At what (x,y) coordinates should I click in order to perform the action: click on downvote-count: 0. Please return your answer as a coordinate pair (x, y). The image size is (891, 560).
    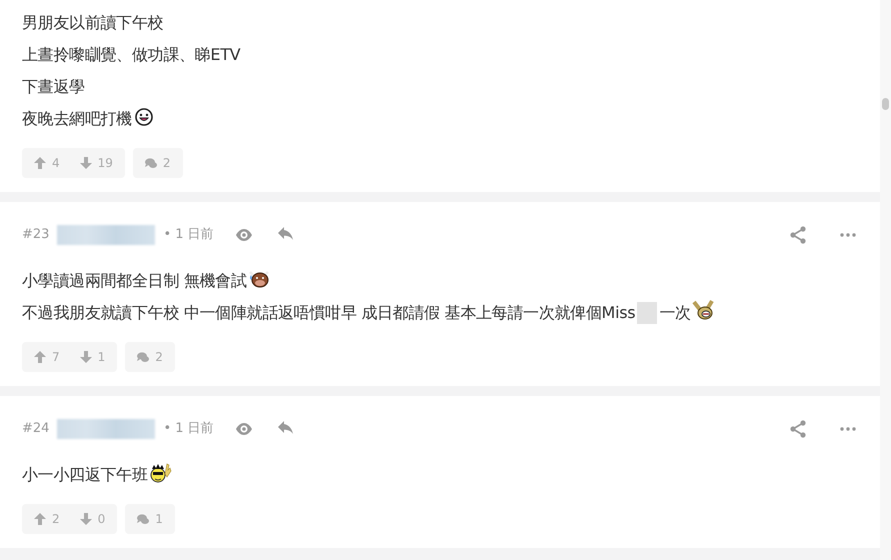
    Looking at the image, I should click on (102, 519).